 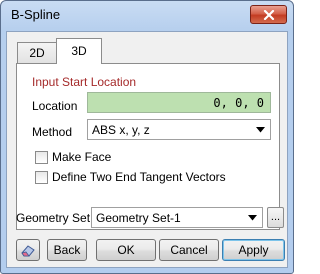 I want to click on geometry-set-label: Geometry Set, so click(x=53, y=218).